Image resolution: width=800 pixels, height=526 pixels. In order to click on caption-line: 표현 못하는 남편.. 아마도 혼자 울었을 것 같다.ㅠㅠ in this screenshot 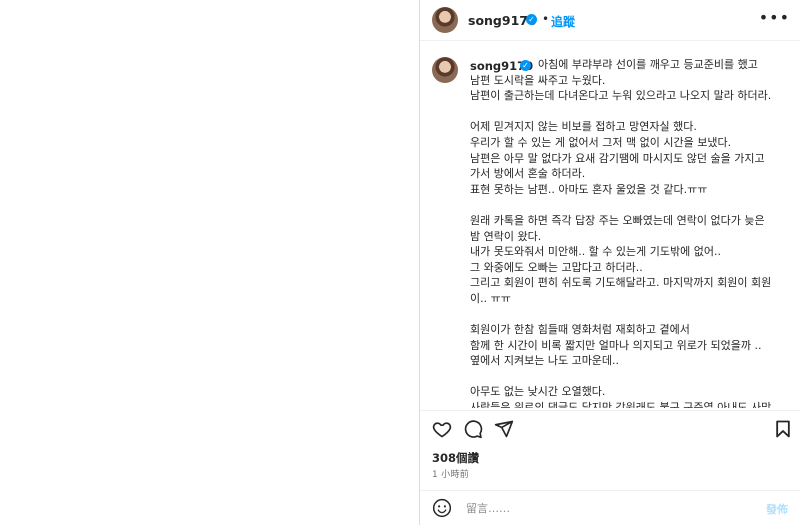, I will do `click(589, 189)`.